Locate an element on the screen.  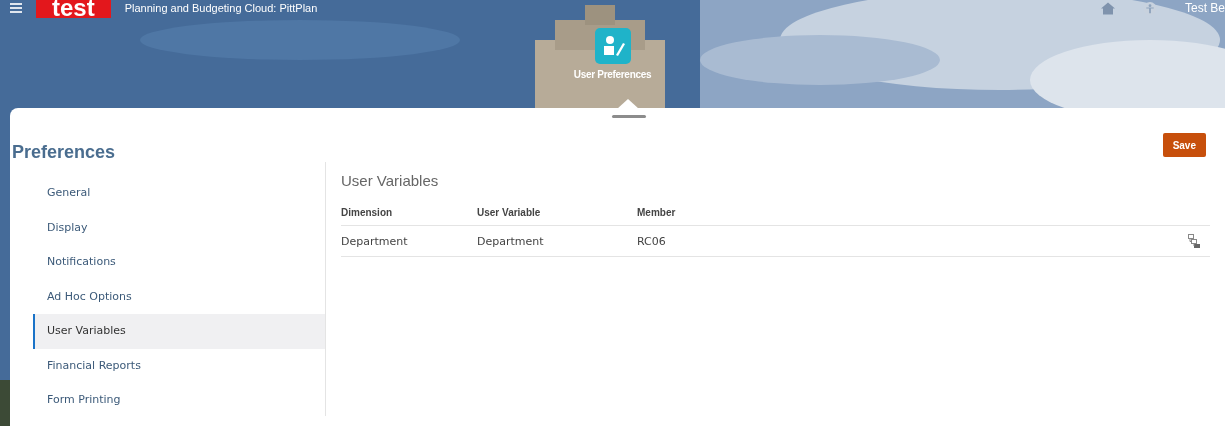
sidebar-item: Financial Reports is located at coordinates (179, 365).